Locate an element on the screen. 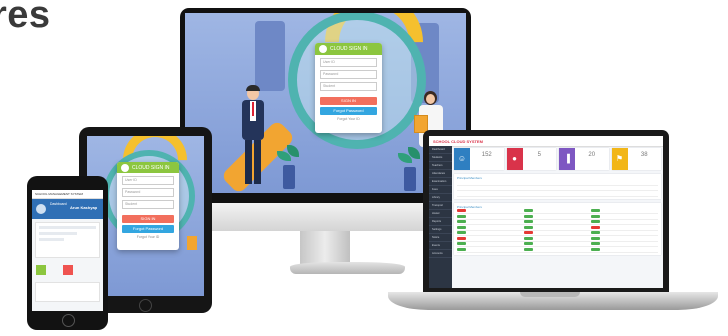 The image size is (728, 336). sidebar-item: Attendance is located at coordinates (440, 174).